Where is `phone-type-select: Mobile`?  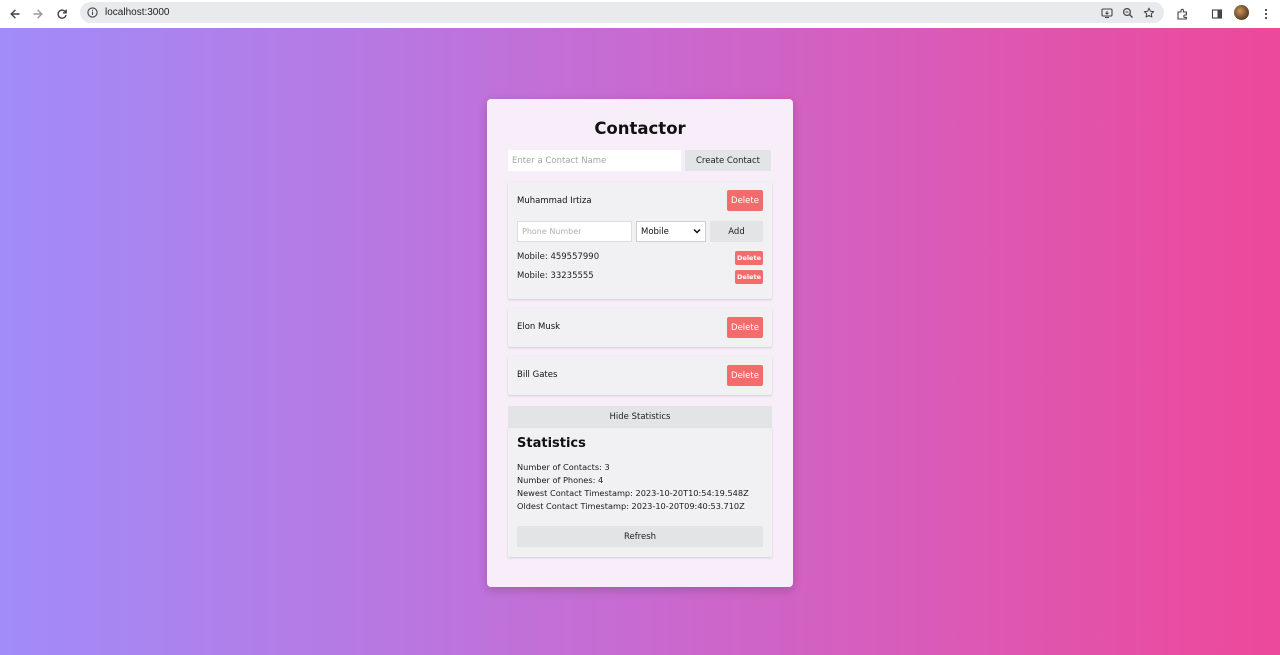
phone-type-select: Mobile is located at coordinates (671, 231).